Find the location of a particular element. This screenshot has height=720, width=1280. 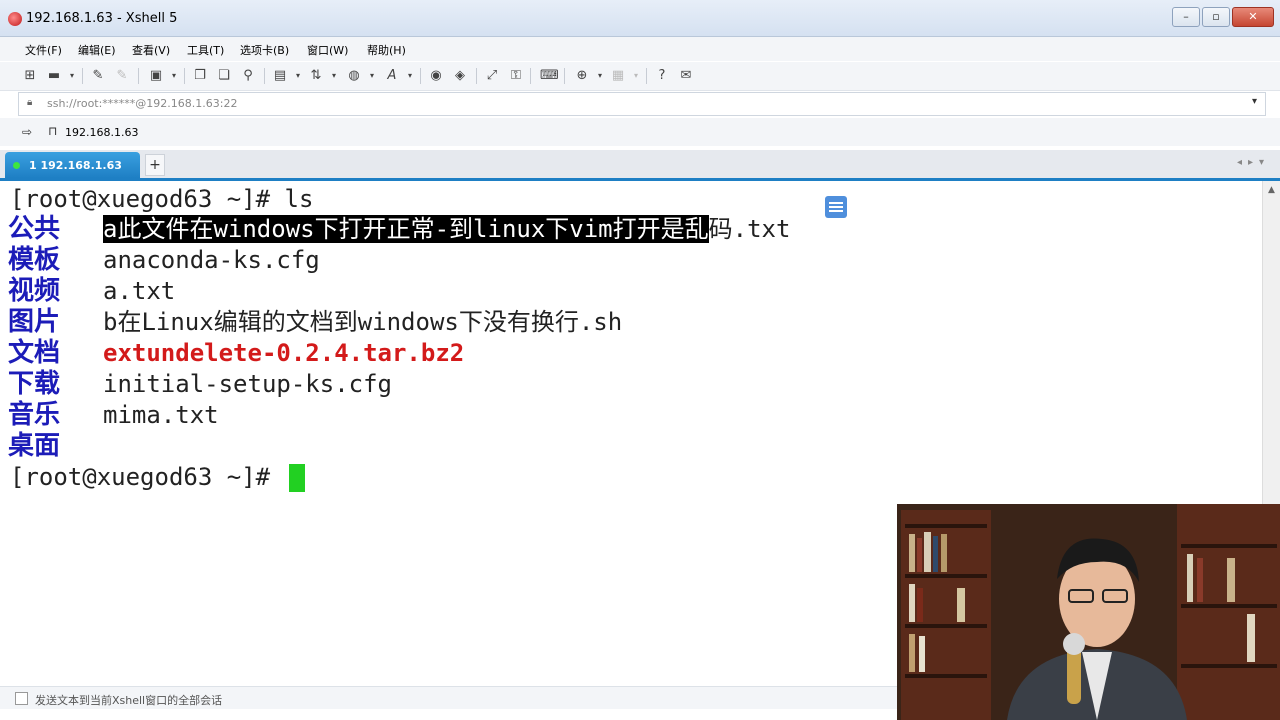

dir-entry: 模板 is located at coordinates (34, 260).